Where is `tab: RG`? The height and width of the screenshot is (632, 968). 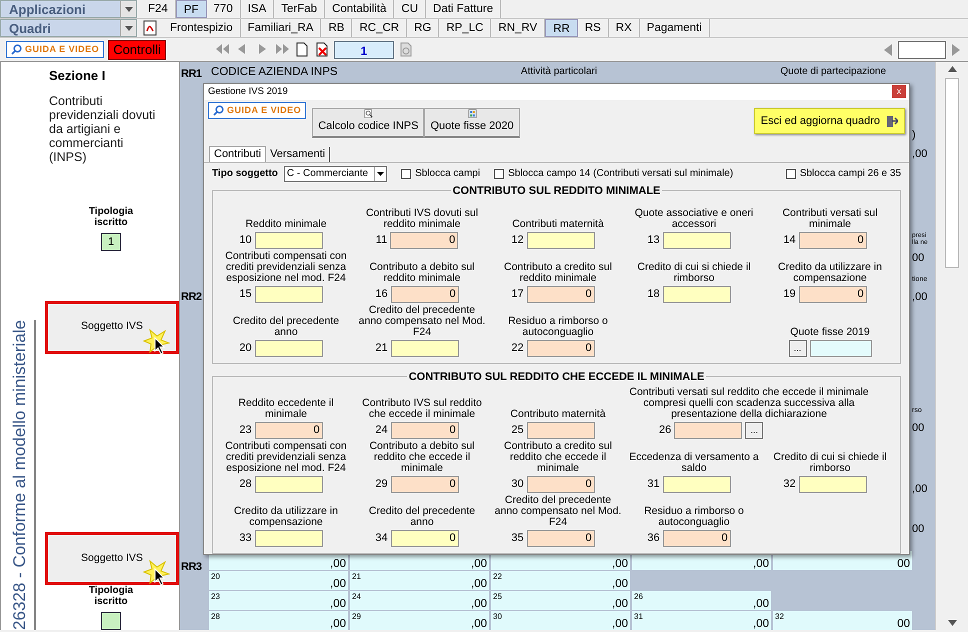 tab: RG is located at coordinates (423, 28).